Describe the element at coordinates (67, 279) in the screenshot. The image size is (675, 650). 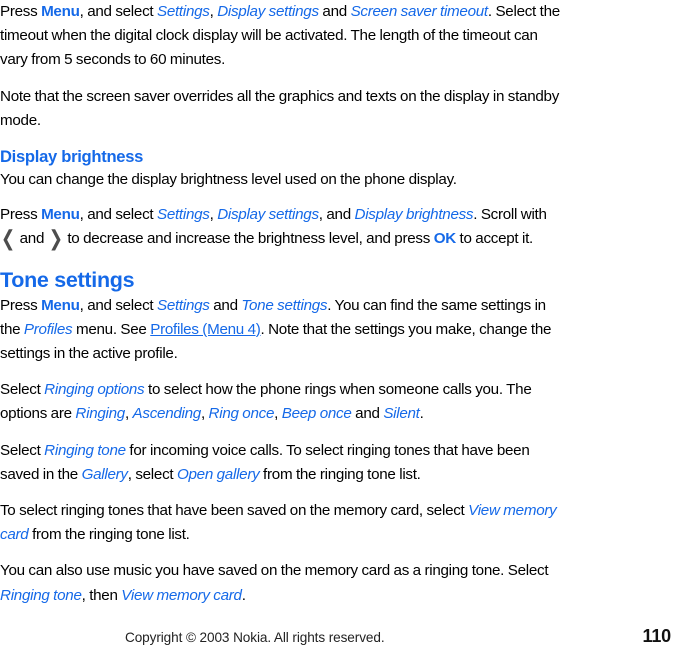
I see `heading-tone-settings: Tone settings` at that location.